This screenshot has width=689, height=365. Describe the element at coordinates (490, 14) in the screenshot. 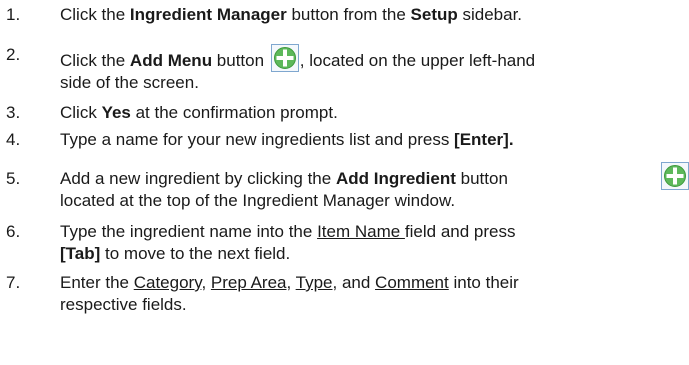

I see `text-run: sidebar.` at that location.